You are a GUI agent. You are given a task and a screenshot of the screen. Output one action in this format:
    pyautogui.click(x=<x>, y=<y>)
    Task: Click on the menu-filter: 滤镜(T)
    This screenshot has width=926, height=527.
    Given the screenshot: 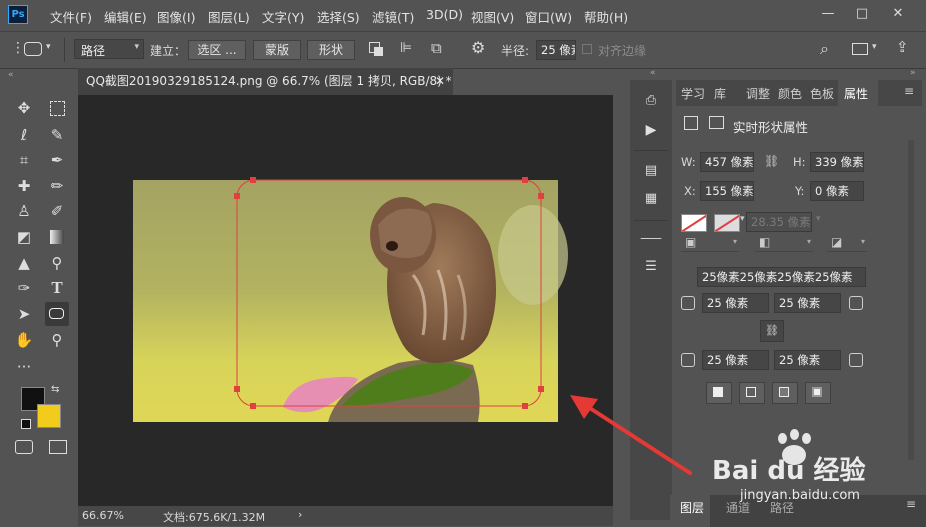 What is the action you would take?
    pyautogui.click(x=393, y=16)
    